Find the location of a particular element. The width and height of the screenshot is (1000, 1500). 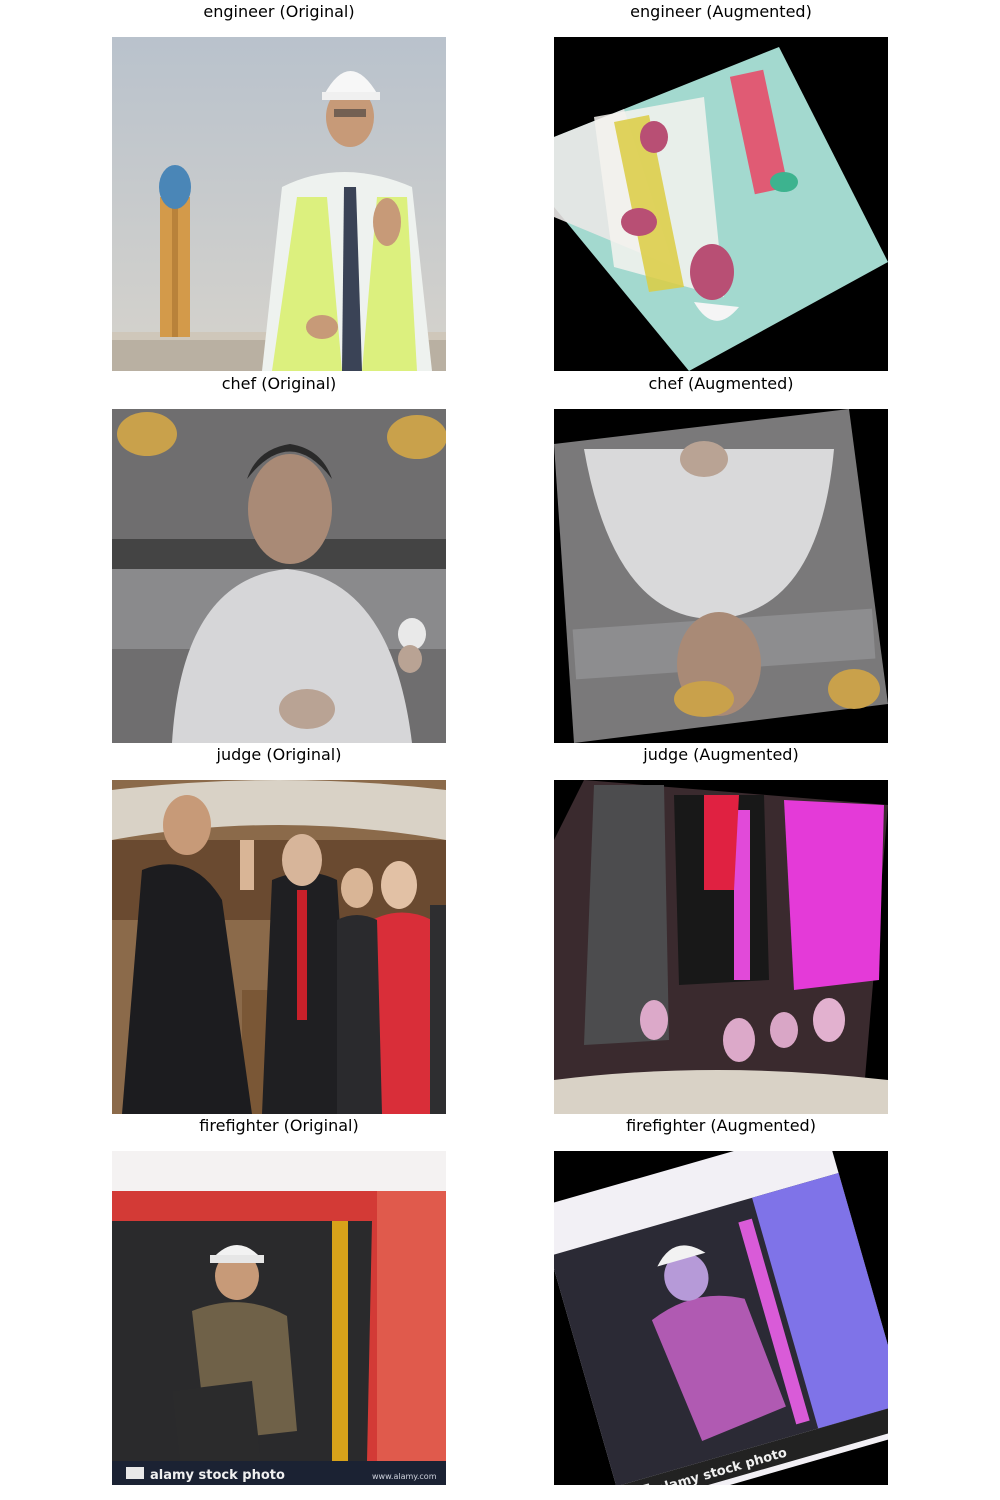

engineer-augmented-image is located at coordinates (721, 204).